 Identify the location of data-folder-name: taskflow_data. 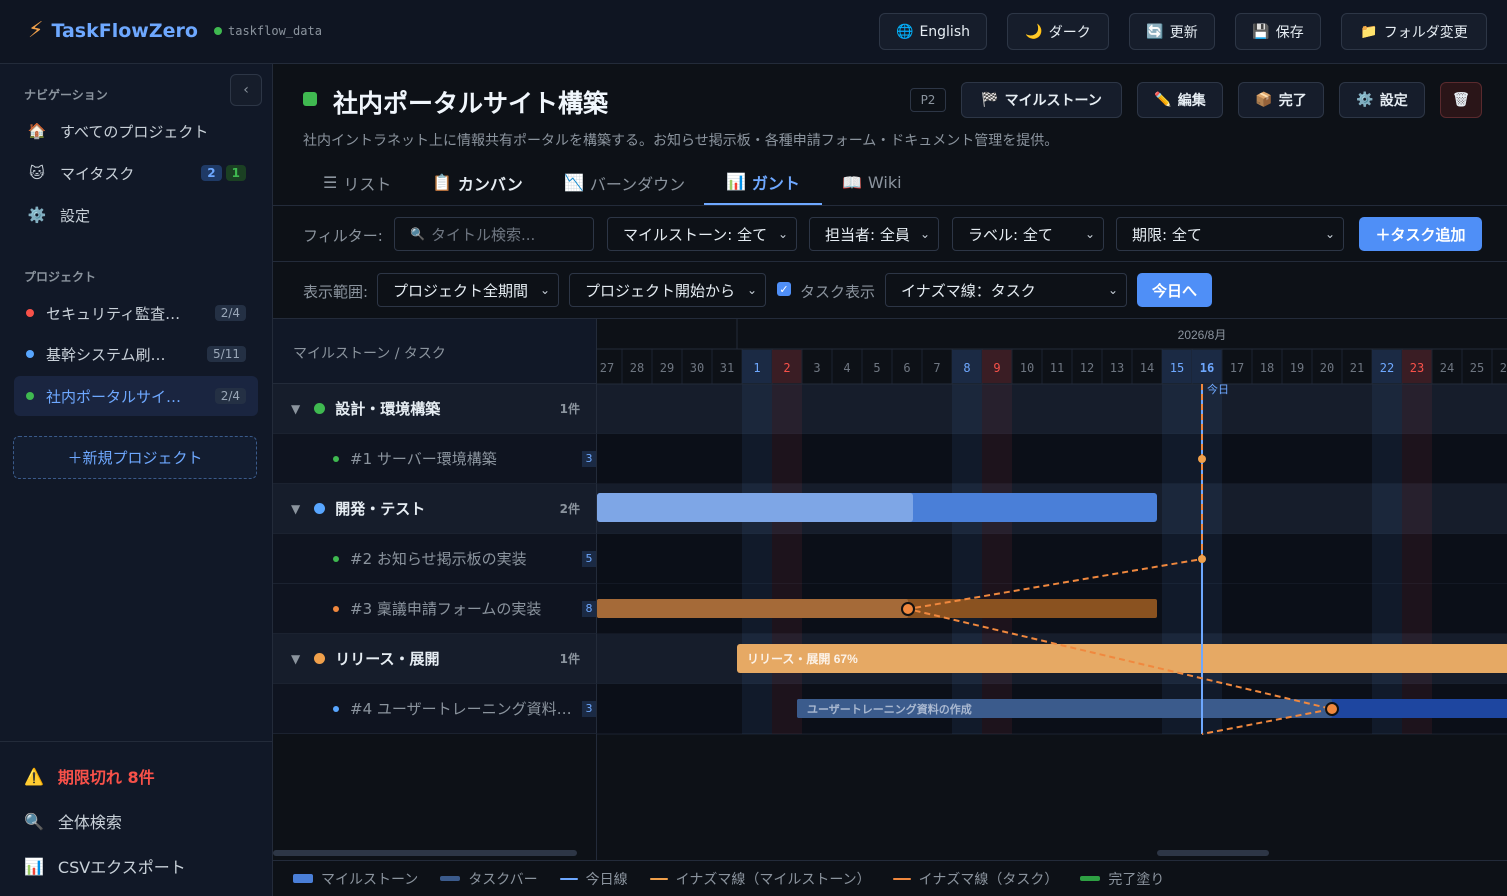
(275, 31).